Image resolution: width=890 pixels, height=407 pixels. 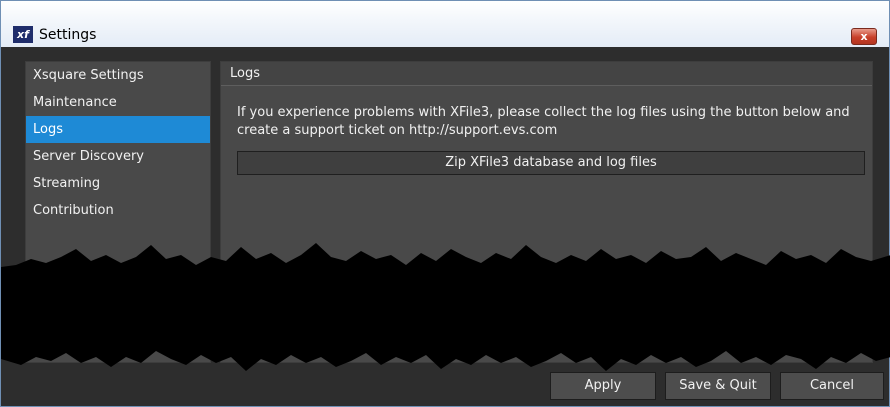 I want to click on sidebar-item-logs: Logs, so click(x=118, y=129).